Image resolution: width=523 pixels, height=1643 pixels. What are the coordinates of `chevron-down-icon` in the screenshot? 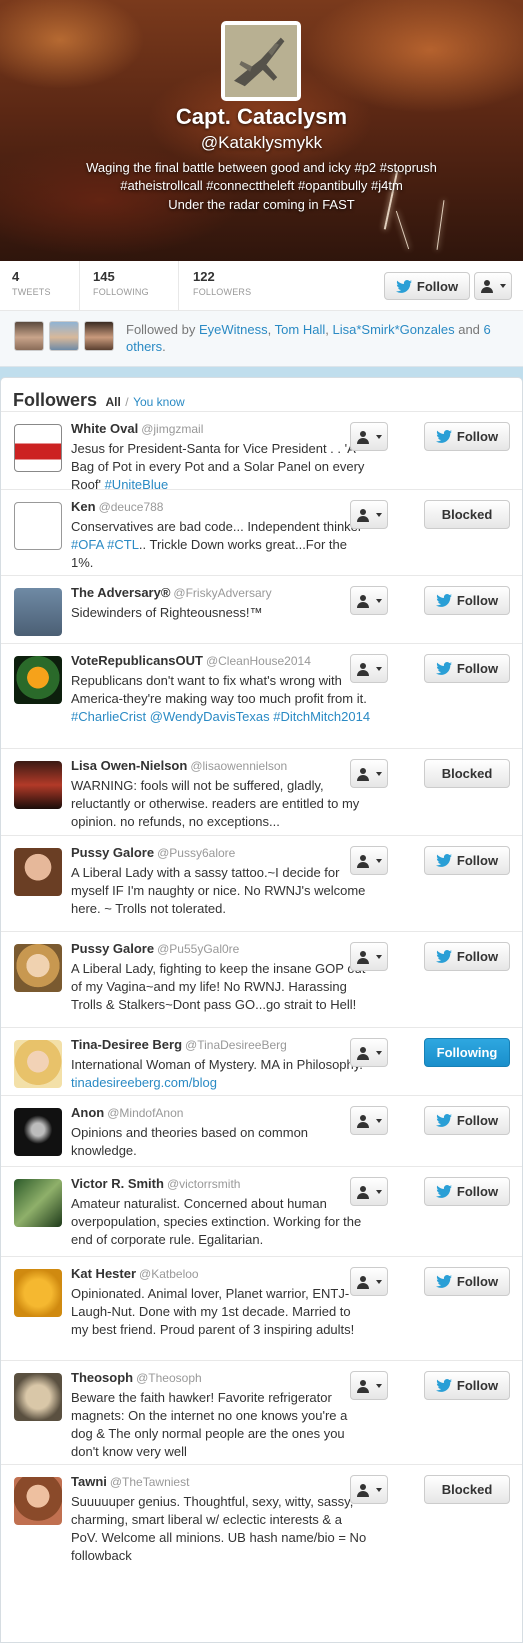 It's located at (379, 1489).